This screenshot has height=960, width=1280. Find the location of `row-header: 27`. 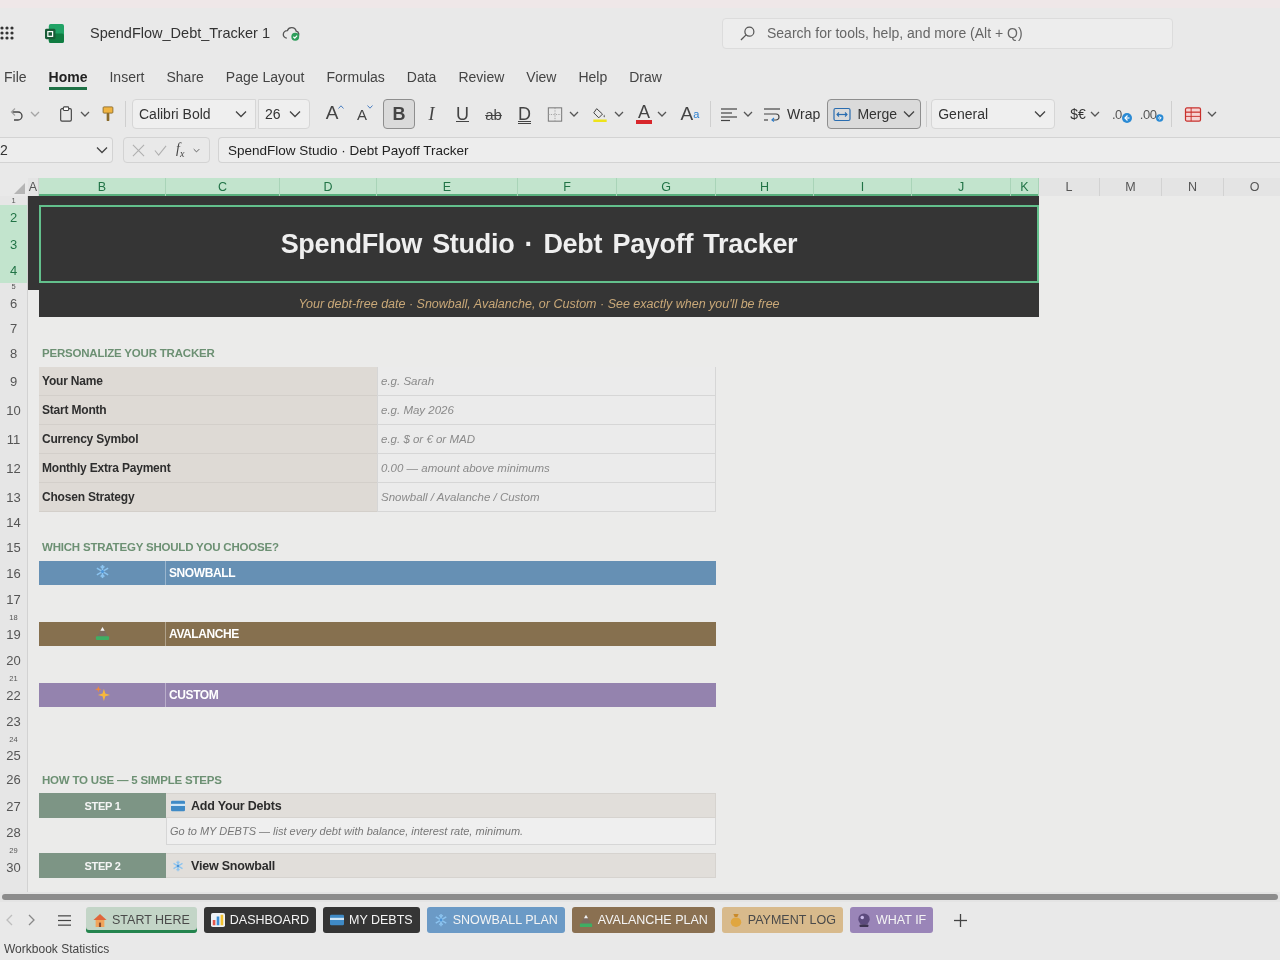

row-header: 27 is located at coordinates (13, 806).